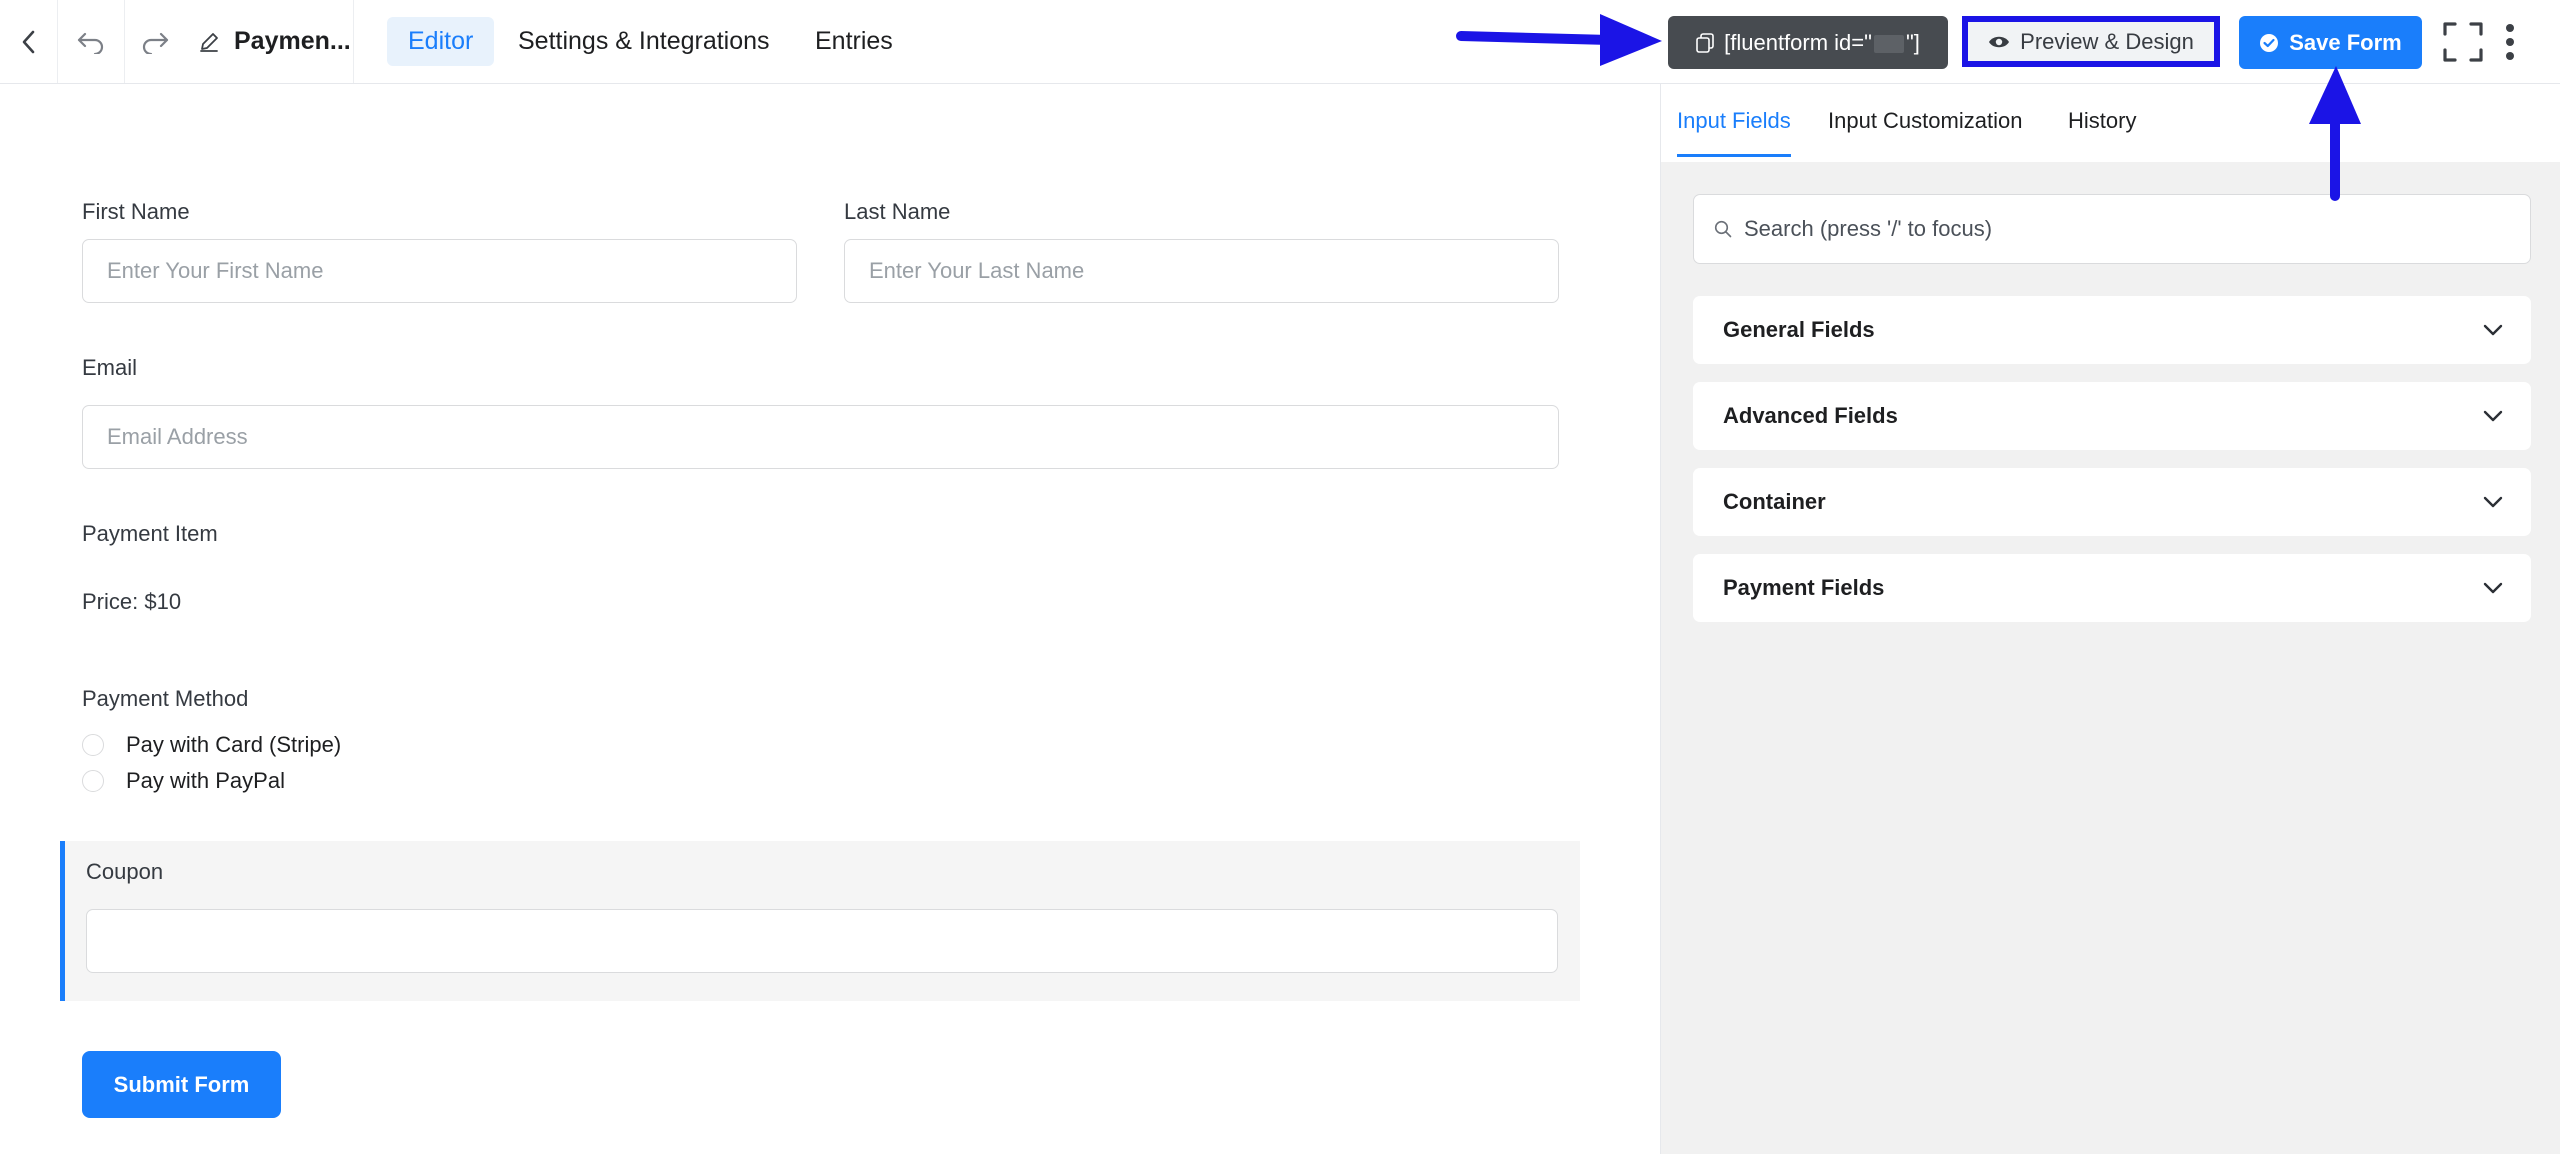 This screenshot has width=2560, height=1154. I want to click on group-label: Container, so click(1774, 501).